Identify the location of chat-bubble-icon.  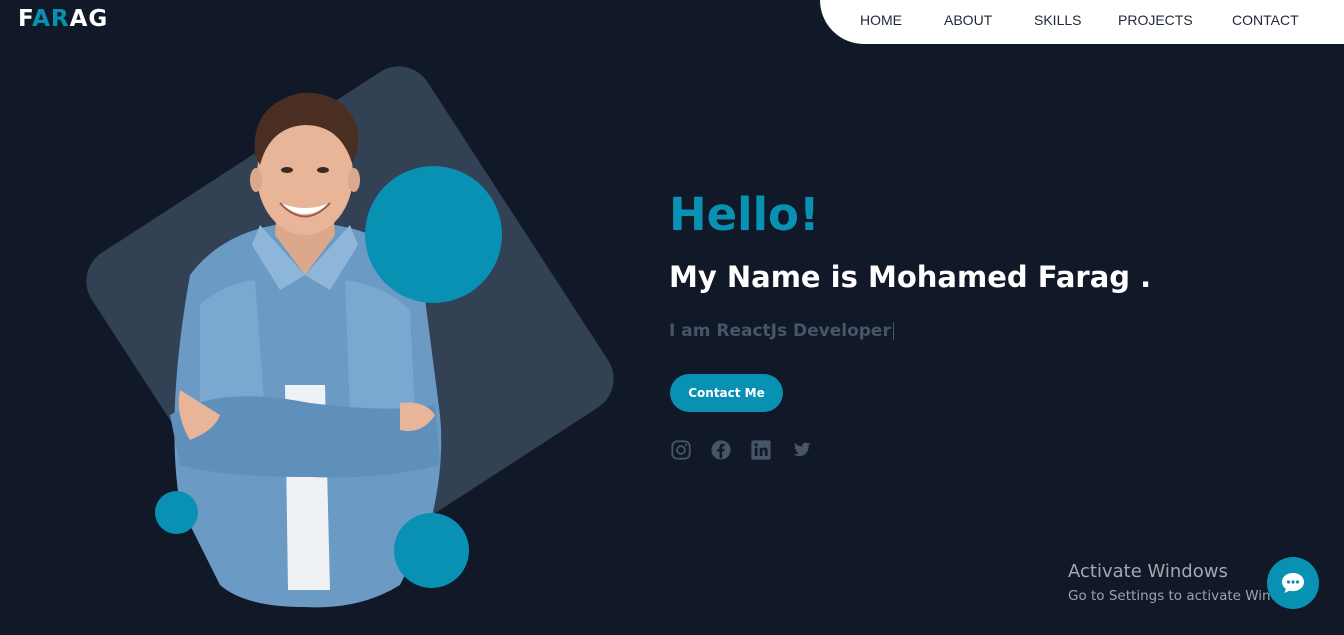
(1293, 583).